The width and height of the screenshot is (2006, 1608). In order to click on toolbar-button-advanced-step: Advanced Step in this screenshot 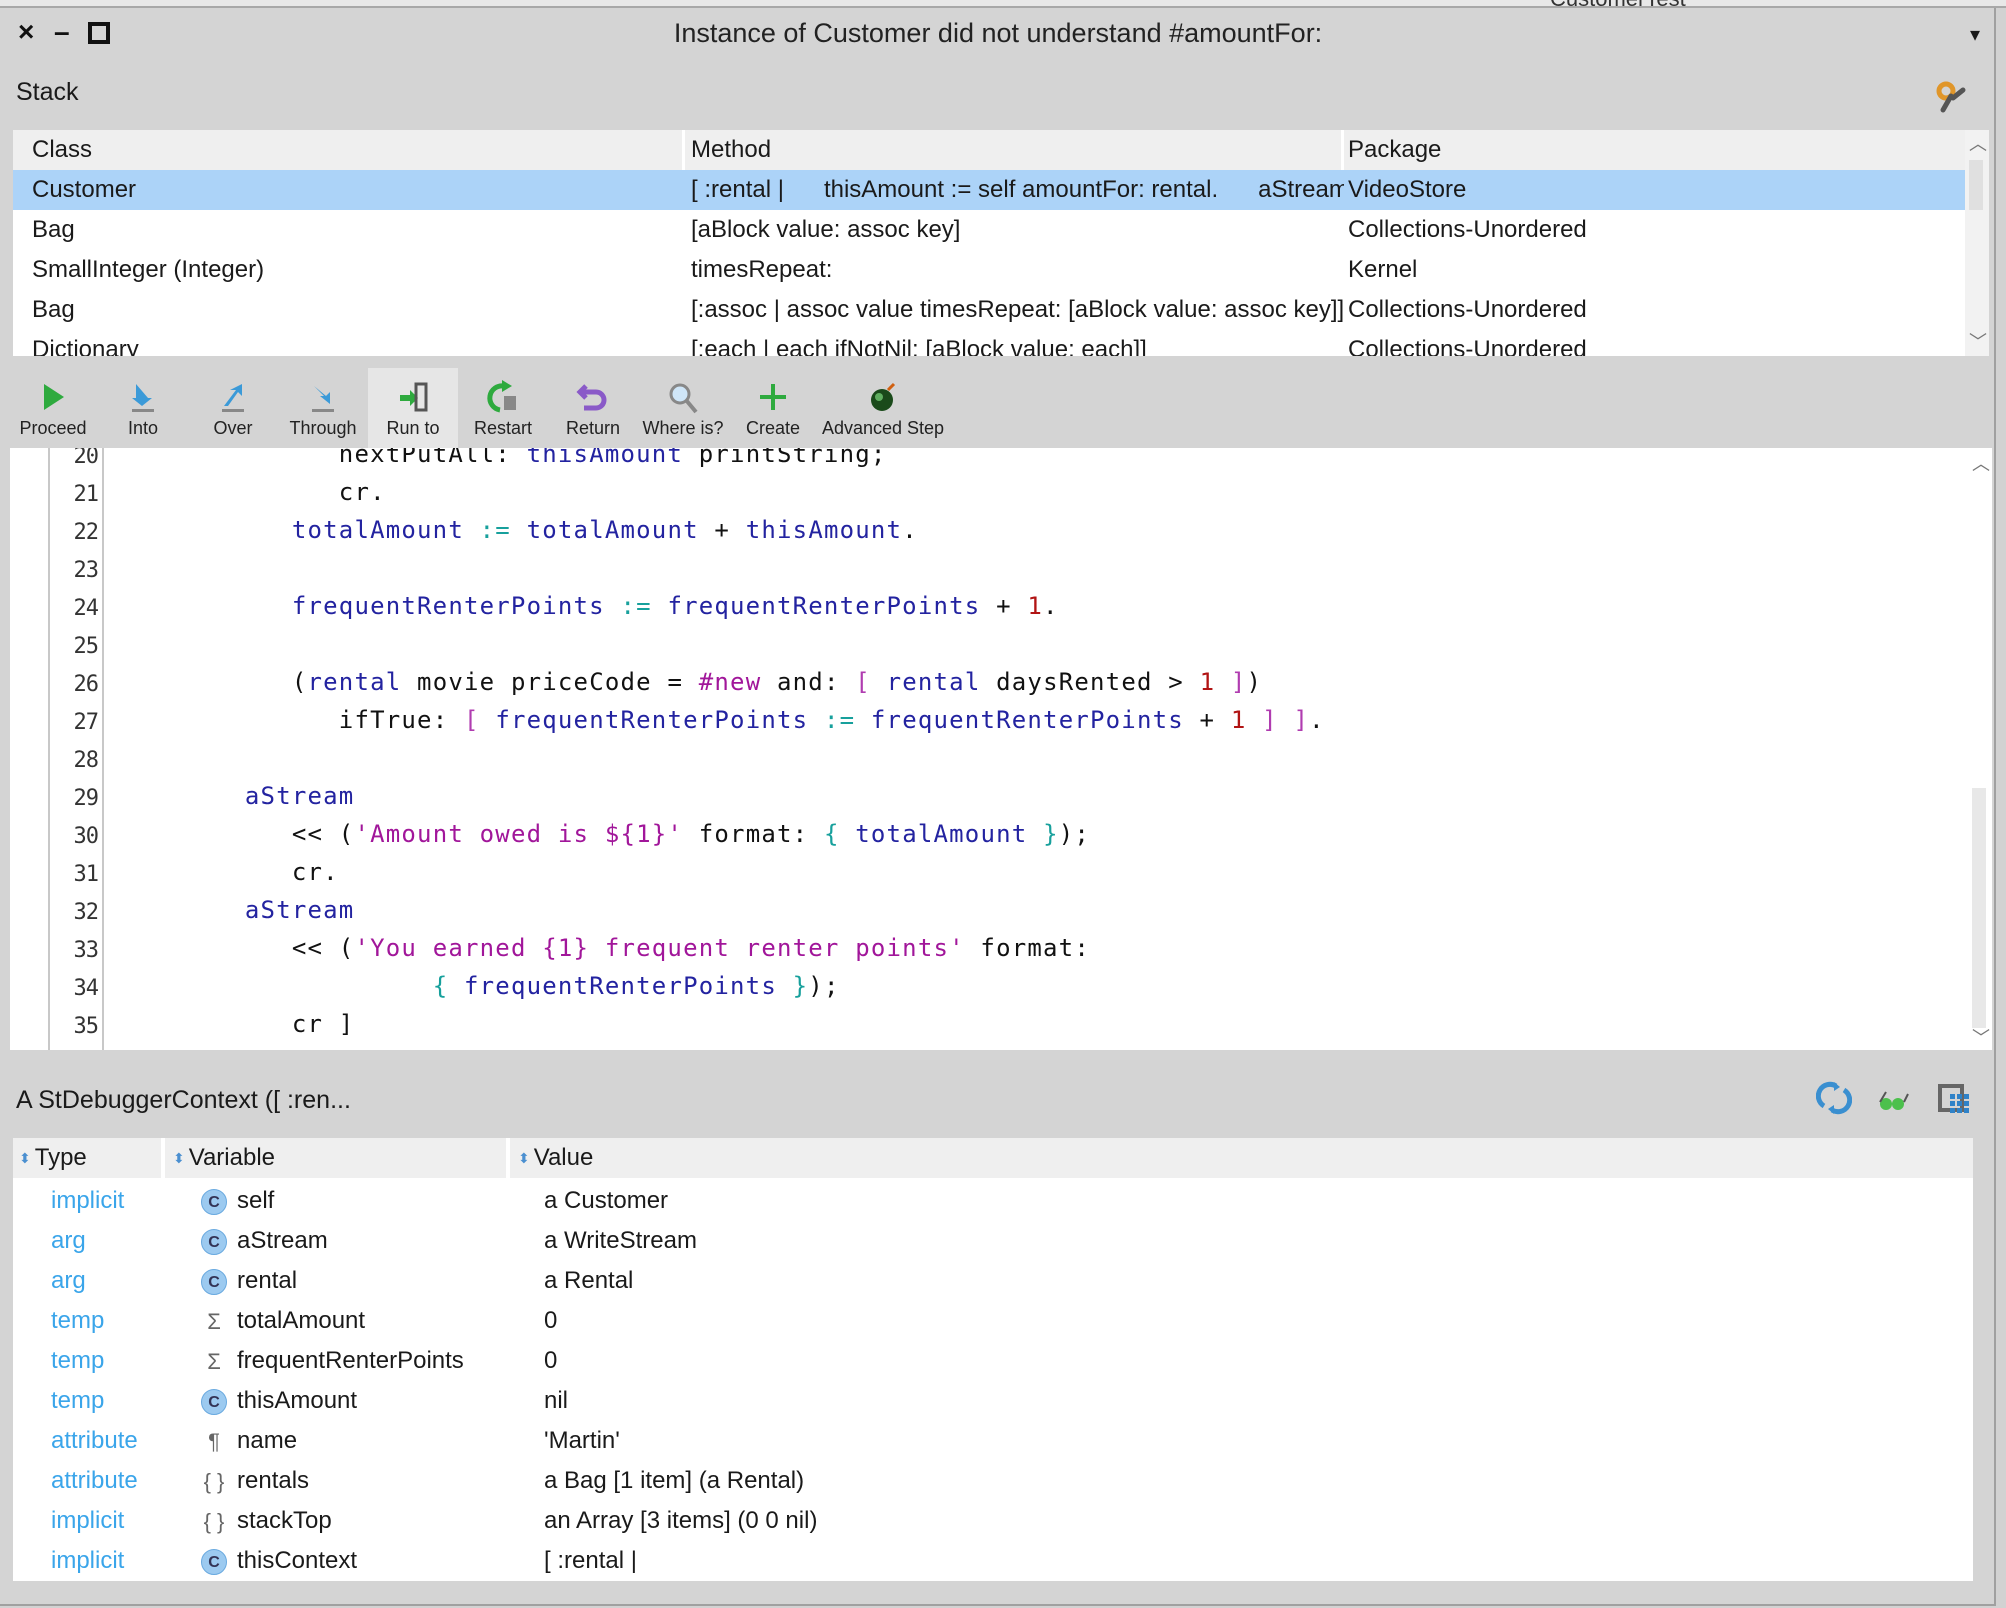, I will do `click(883, 408)`.